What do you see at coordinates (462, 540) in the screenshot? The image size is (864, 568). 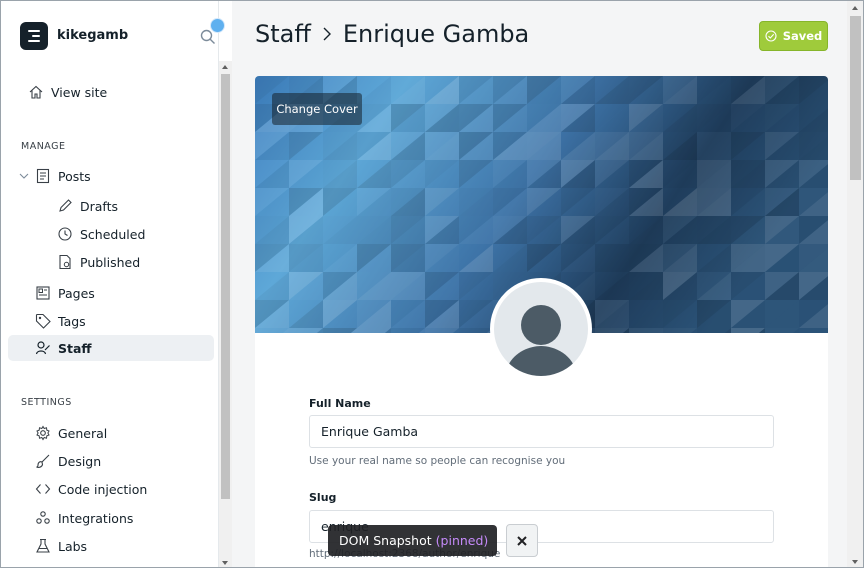 I see `dom-snapshot-state: (pinned)` at bounding box center [462, 540].